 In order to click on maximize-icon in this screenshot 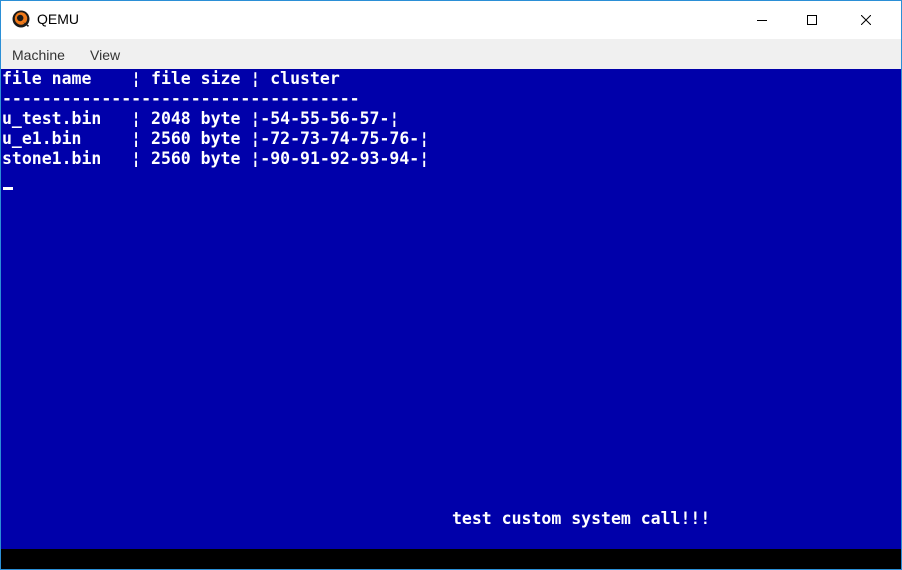, I will do `click(812, 20)`.